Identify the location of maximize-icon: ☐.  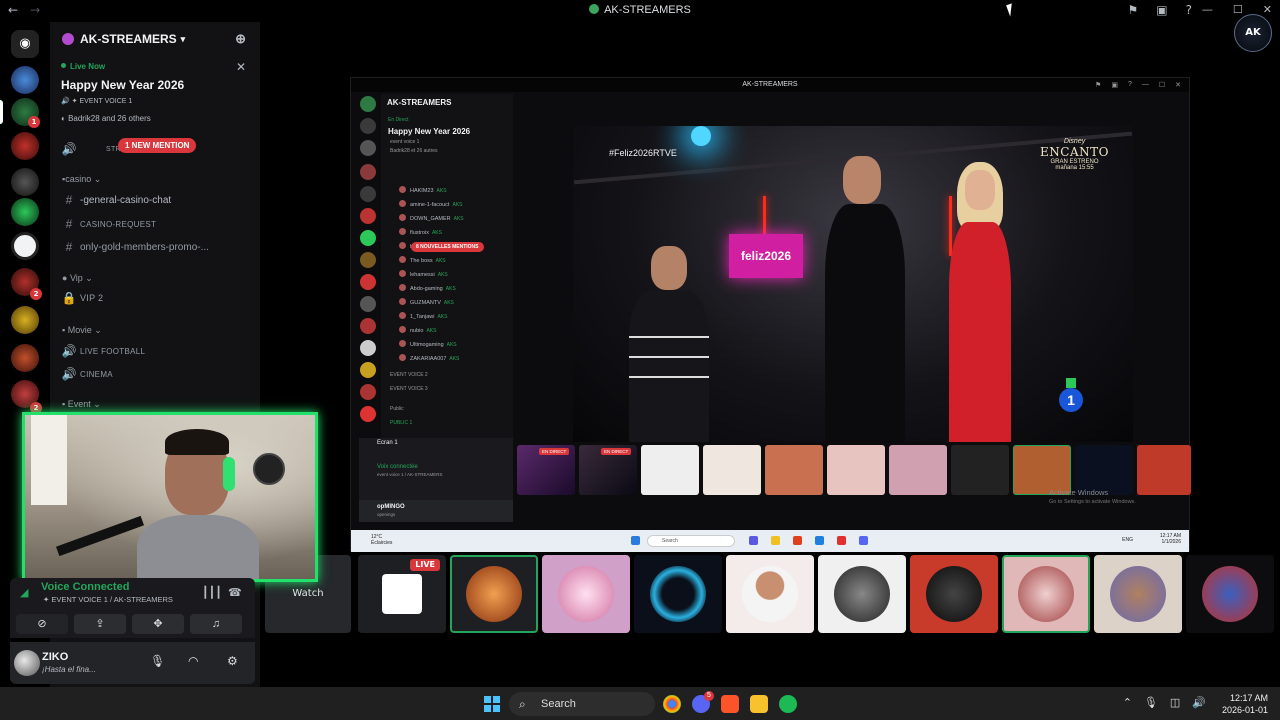
(1238, 9).